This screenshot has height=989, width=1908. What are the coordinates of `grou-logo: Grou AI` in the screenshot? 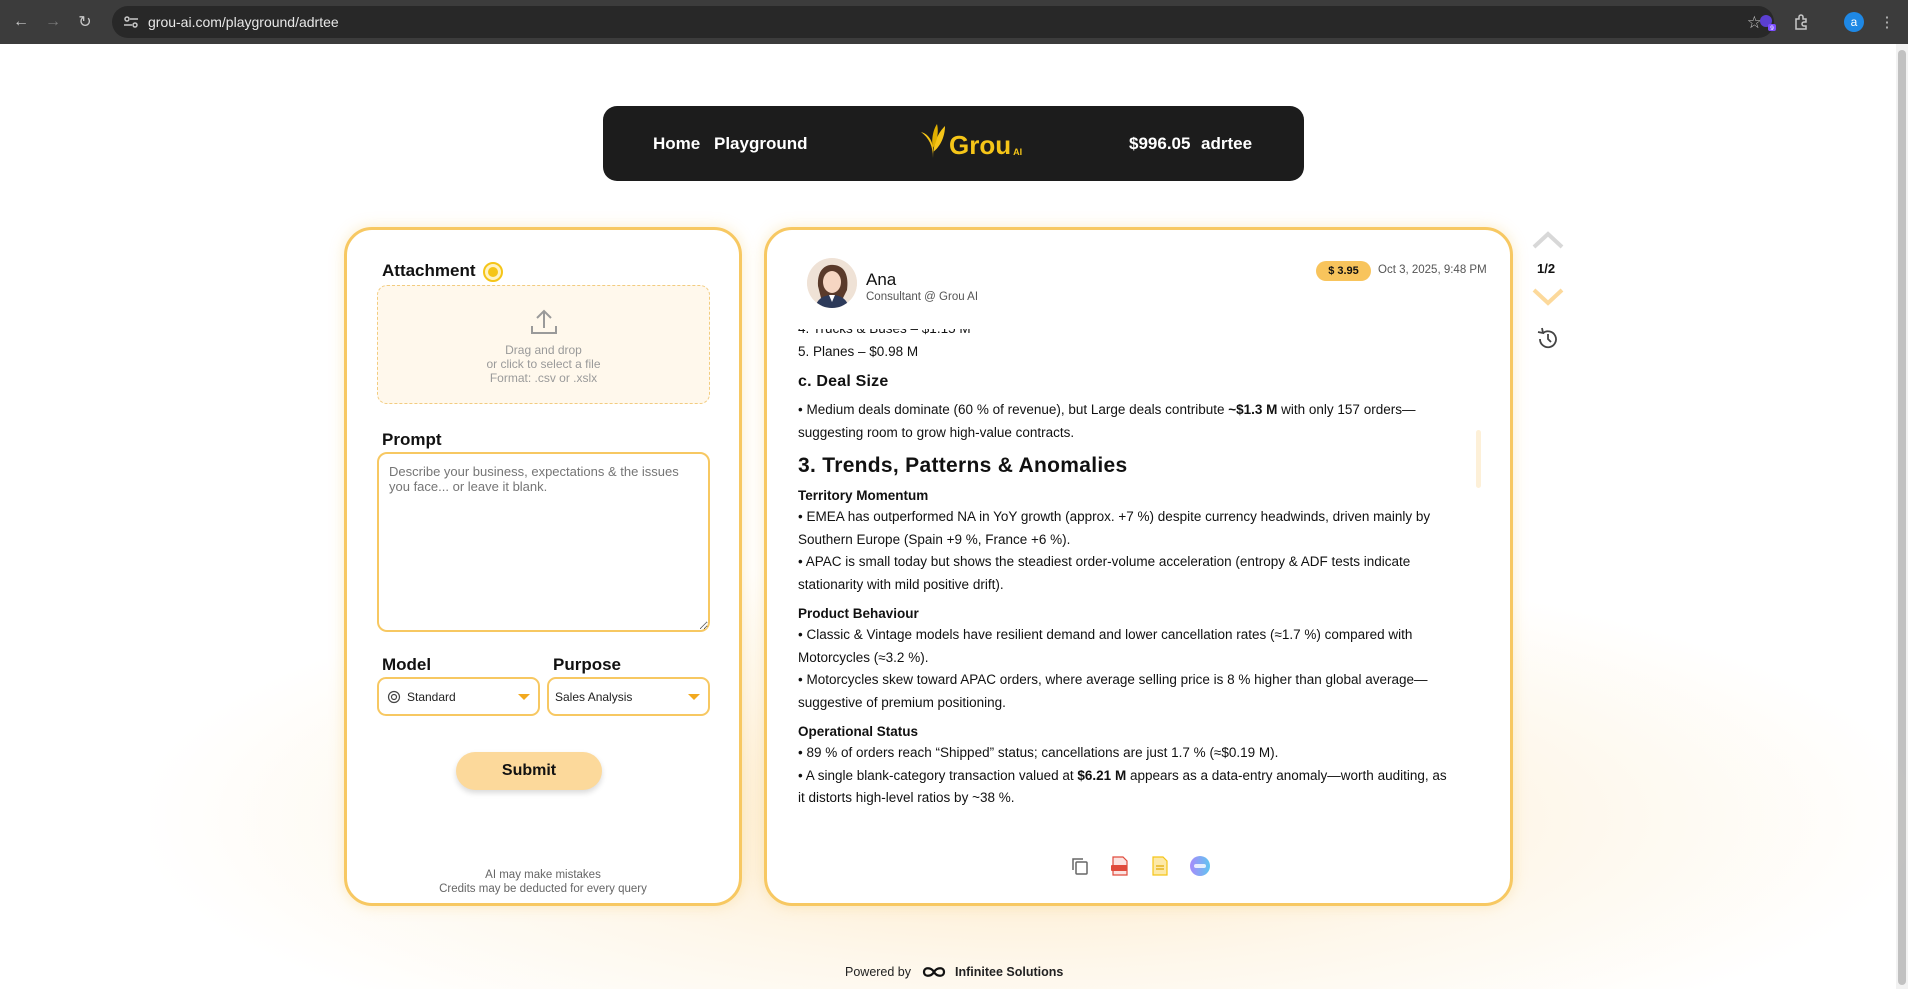 It's located at (970, 141).